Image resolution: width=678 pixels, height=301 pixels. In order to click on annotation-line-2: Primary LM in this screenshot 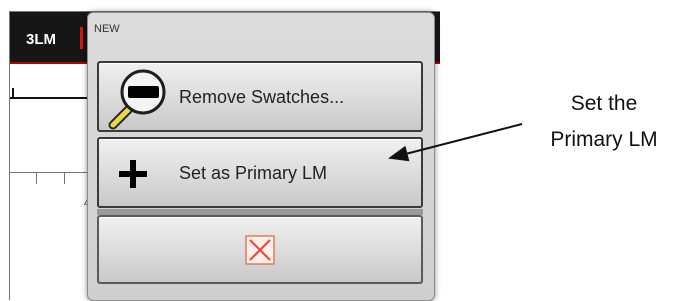, I will do `click(604, 139)`.